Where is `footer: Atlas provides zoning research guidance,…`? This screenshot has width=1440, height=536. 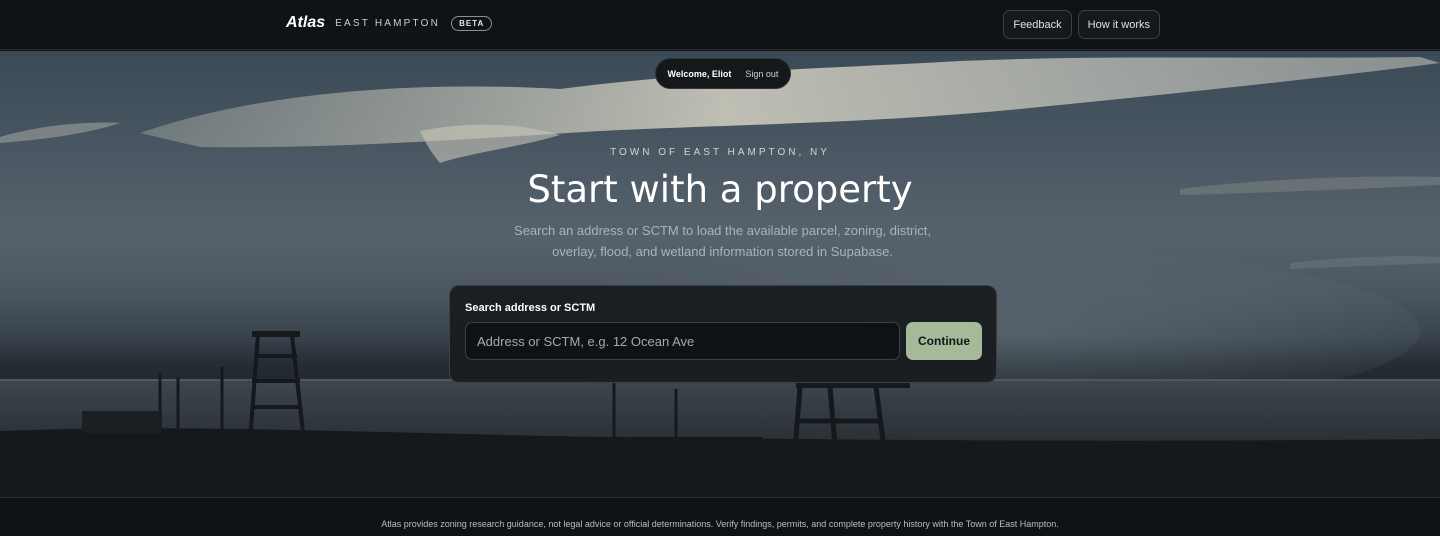
footer: Atlas provides zoning research guidance,… is located at coordinates (720, 516).